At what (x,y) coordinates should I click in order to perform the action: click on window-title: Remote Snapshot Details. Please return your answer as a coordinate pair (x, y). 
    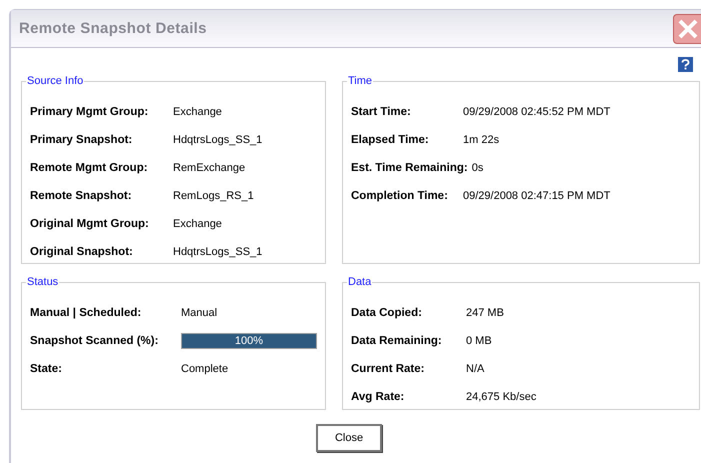
    Looking at the image, I should click on (113, 28).